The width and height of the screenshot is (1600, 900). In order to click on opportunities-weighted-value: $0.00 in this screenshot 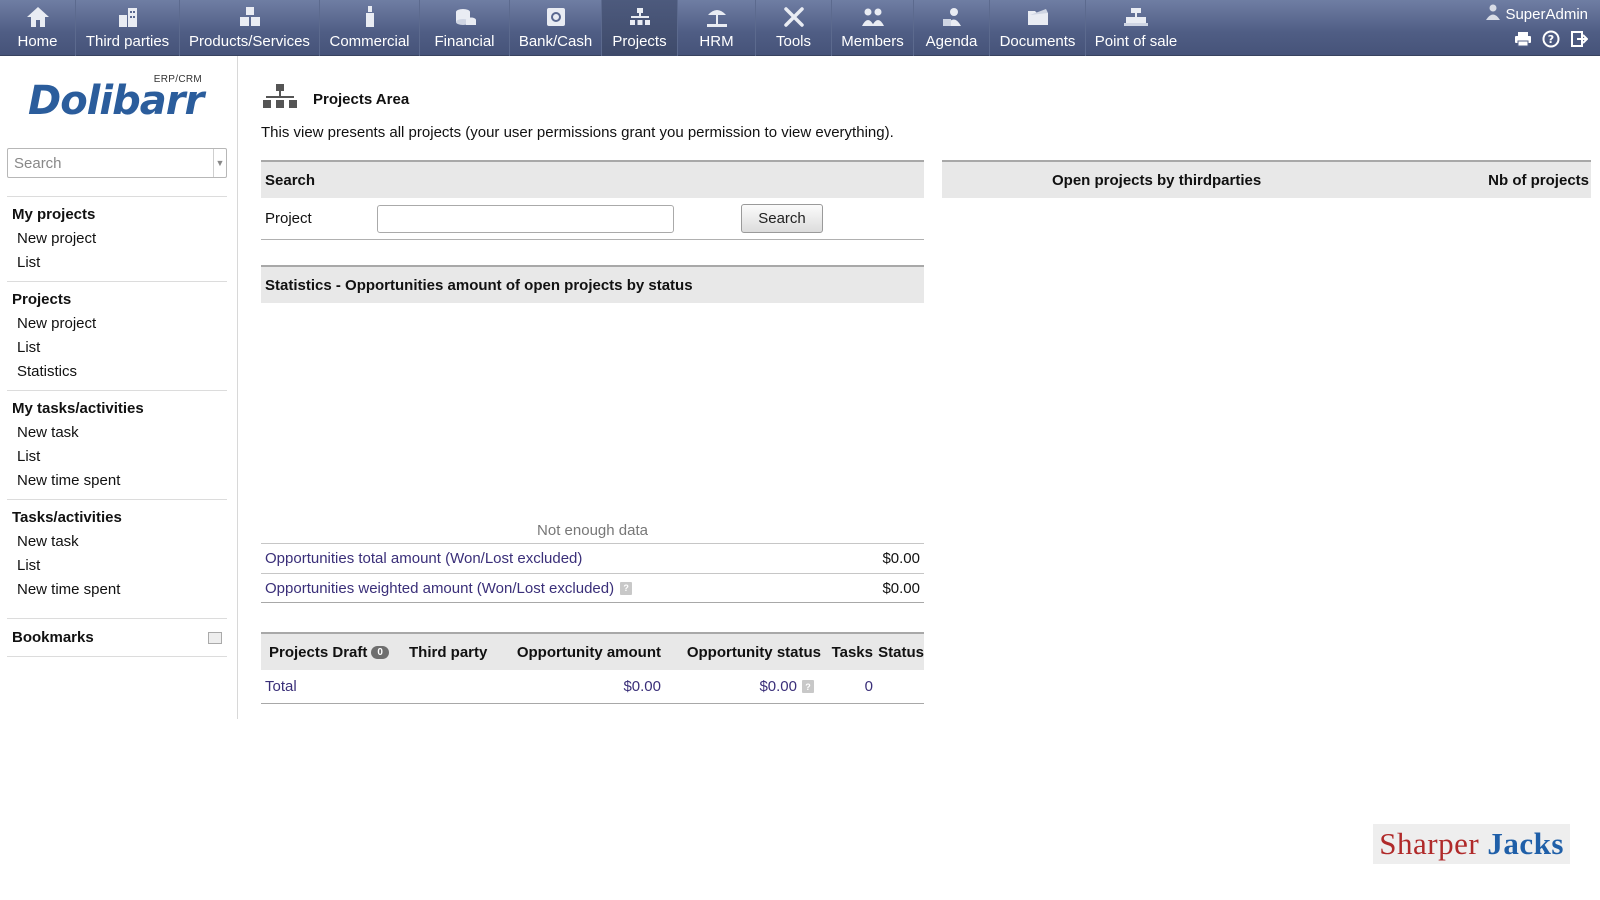, I will do `click(901, 588)`.